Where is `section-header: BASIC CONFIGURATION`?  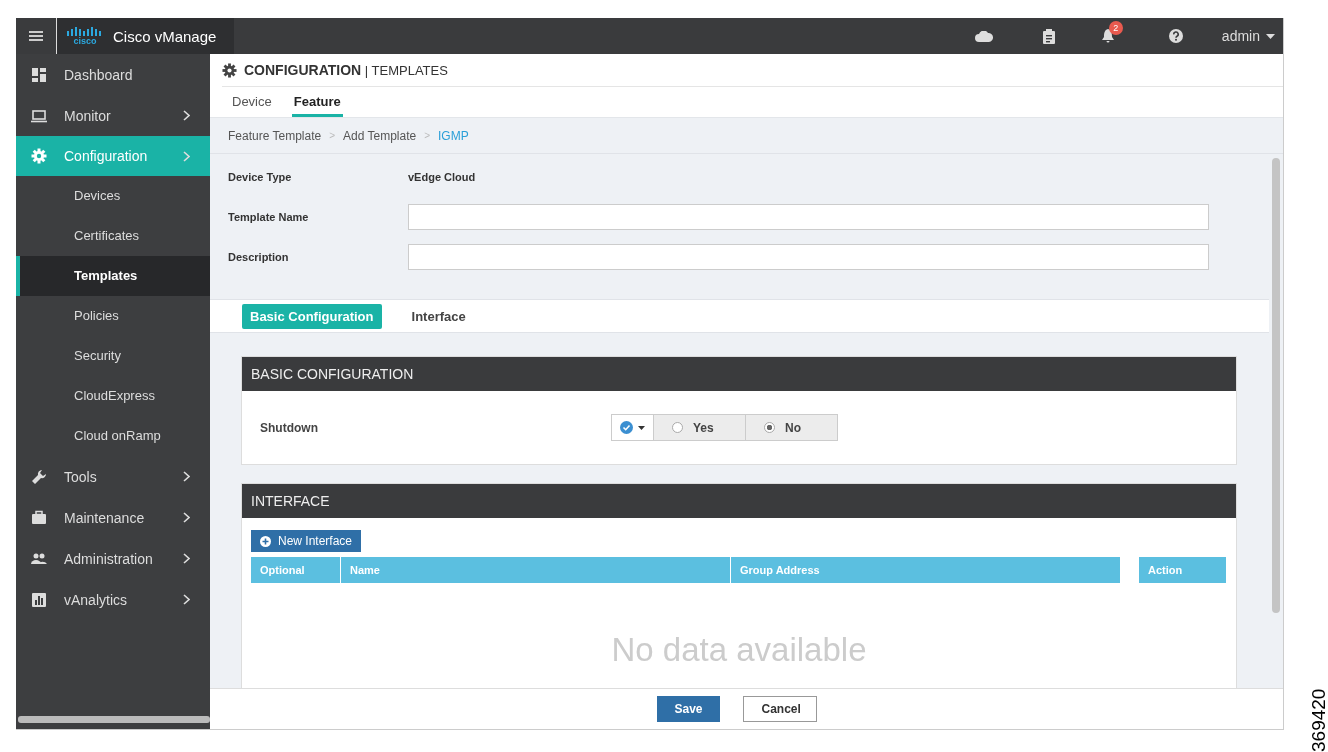
section-header: BASIC CONFIGURATION is located at coordinates (739, 374).